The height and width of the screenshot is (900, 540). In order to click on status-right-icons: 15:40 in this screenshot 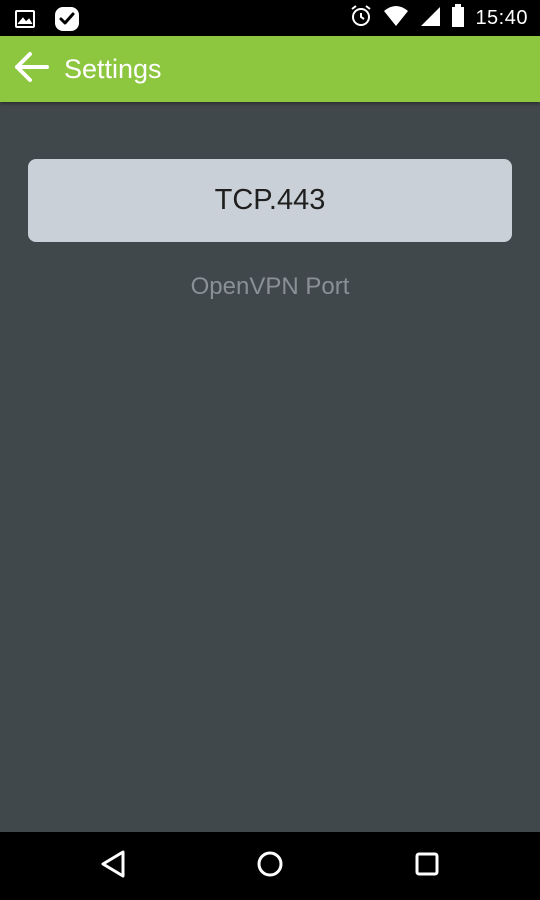, I will do `click(438, 18)`.